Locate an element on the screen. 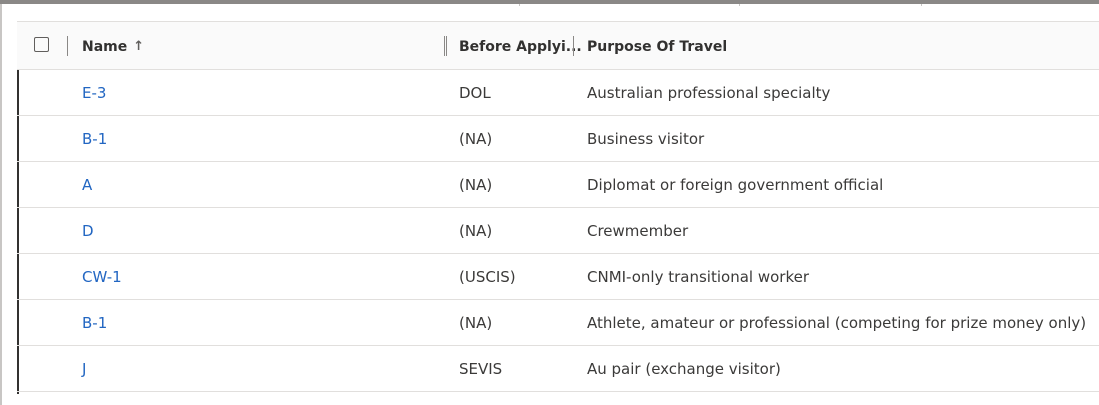 The height and width of the screenshot is (405, 1099). table-row: B-1 (NA) Business visitor is located at coordinates (558, 139).